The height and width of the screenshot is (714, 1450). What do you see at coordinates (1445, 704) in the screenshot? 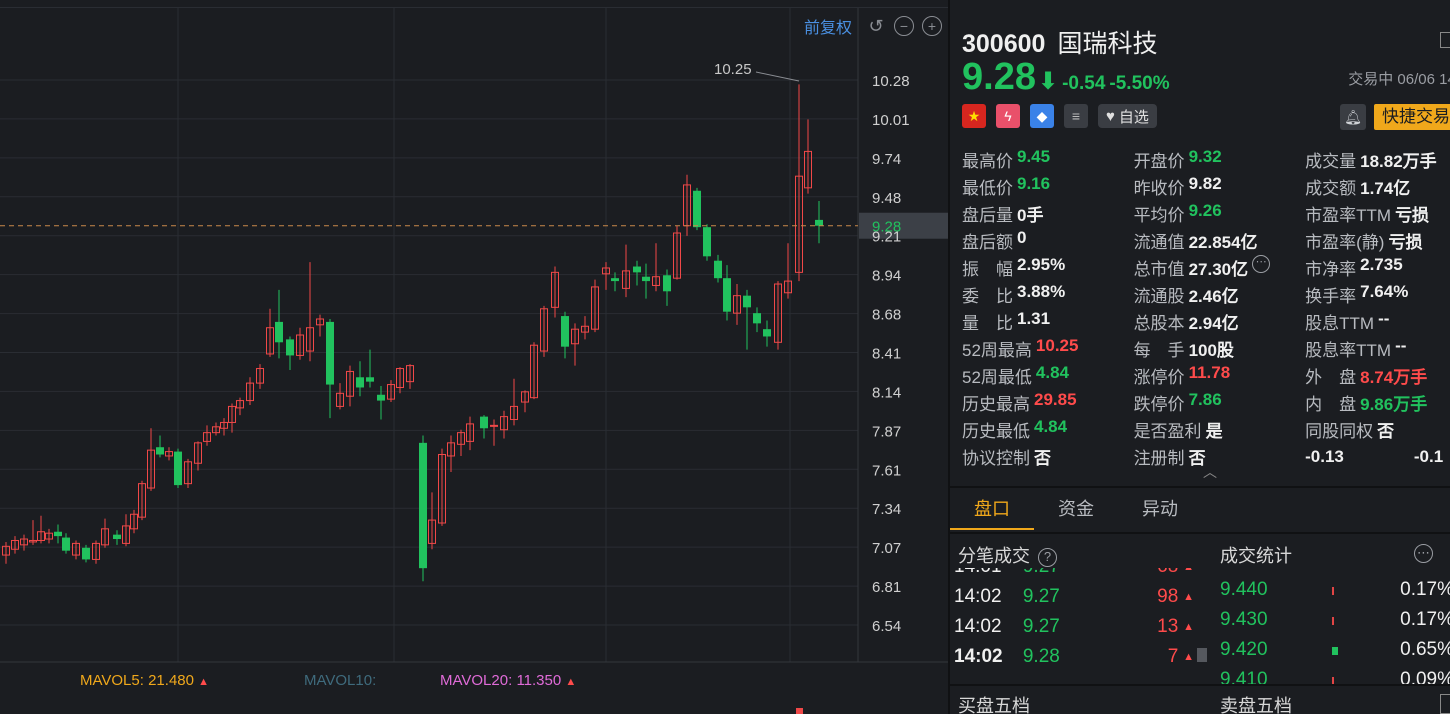
I see `expand-icon` at bounding box center [1445, 704].